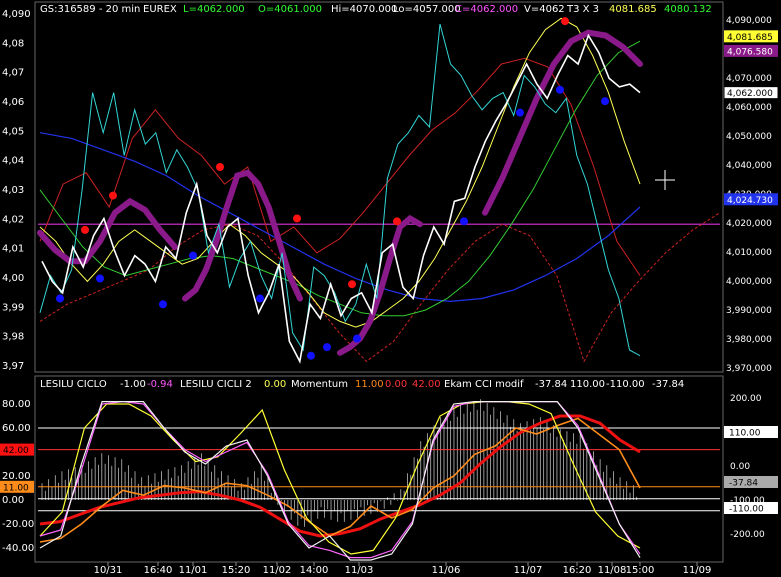 The image size is (781, 577). Describe the element at coordinates (277, 570) in the screenshot. I see `x-axis-label: 11/02` at that location.